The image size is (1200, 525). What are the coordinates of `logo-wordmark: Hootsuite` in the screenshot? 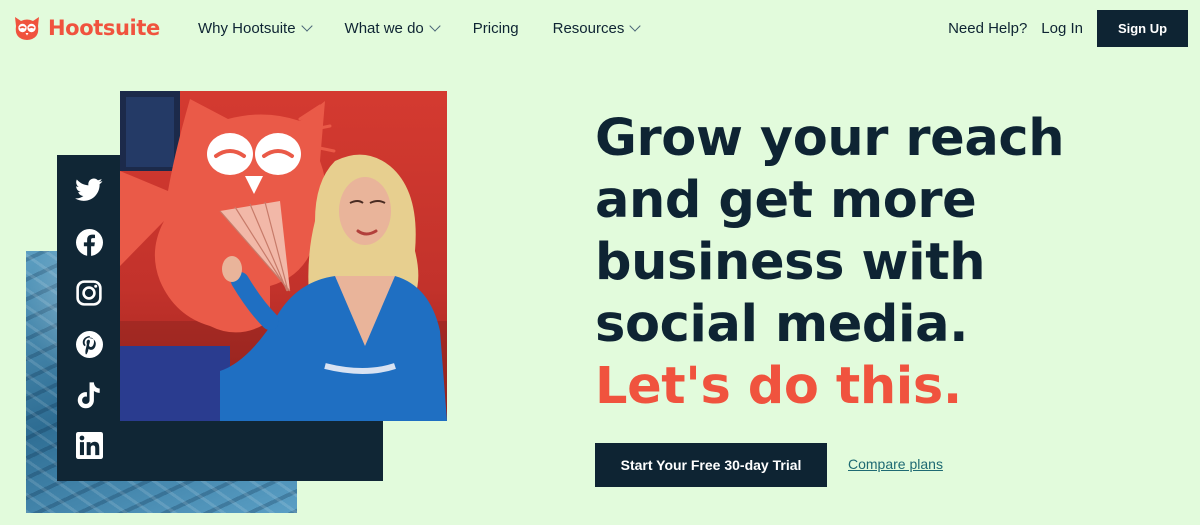 It's located at (104, 28).